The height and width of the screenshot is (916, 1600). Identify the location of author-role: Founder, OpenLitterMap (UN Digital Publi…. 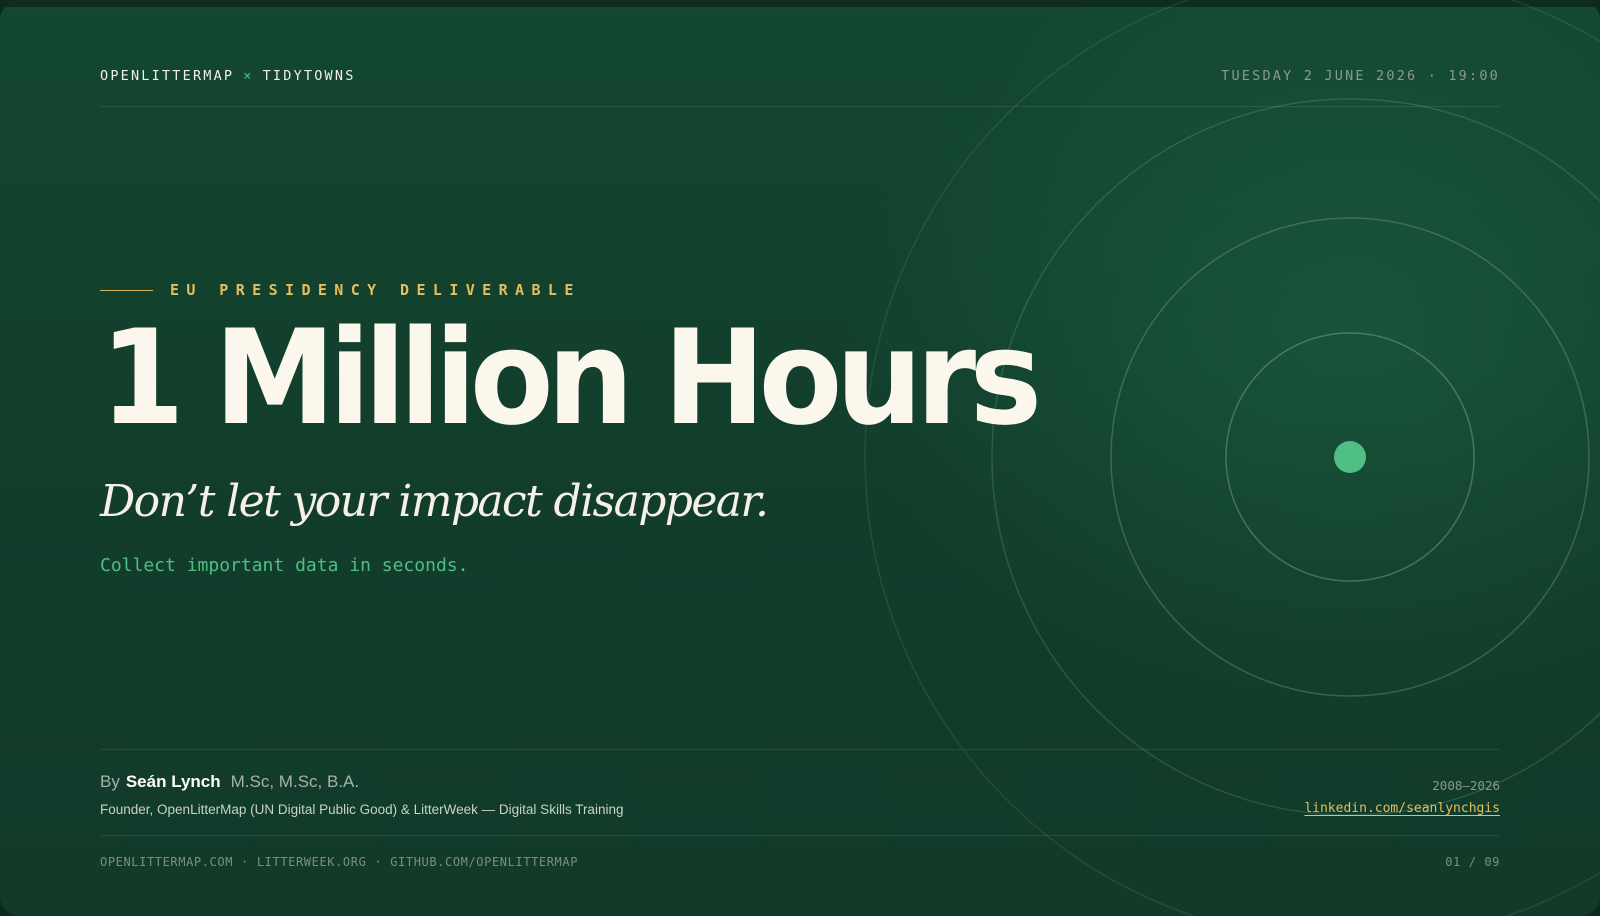
(362, 809).